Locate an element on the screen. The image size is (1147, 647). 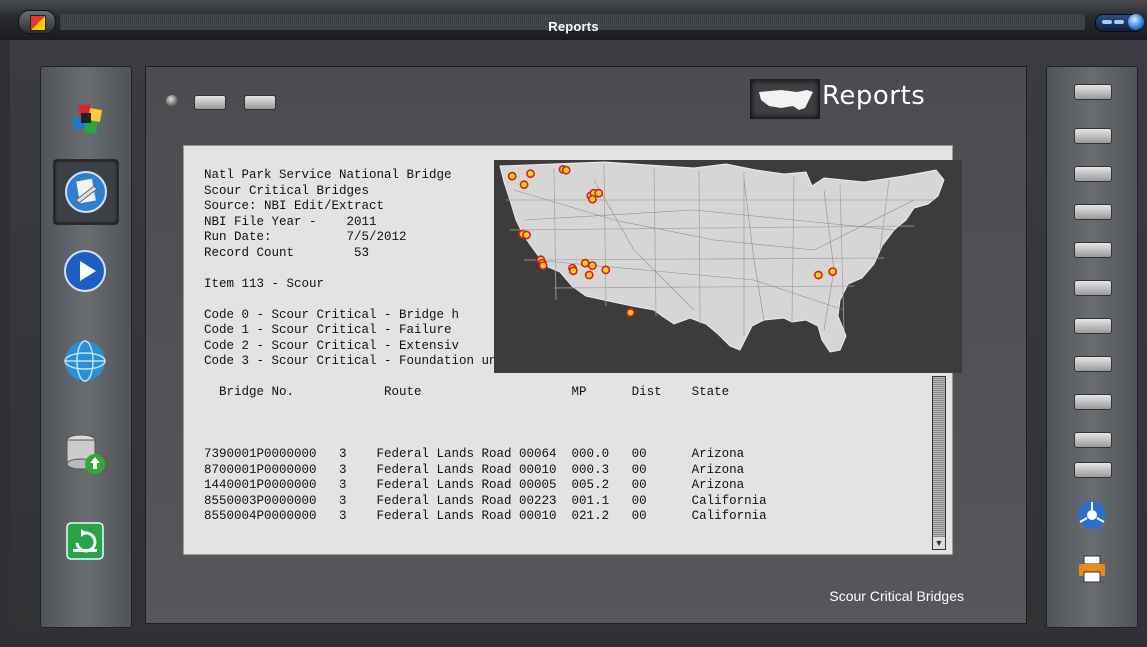
page-title: Reports is located at coordinates (874, 96).